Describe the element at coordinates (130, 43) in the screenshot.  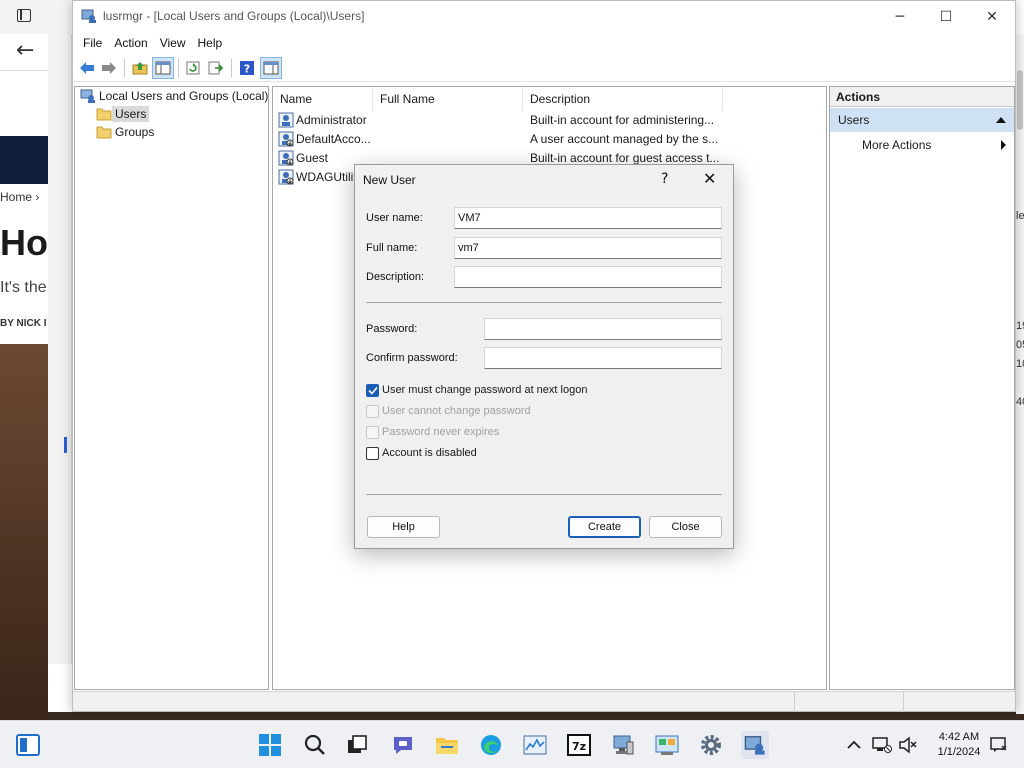
I see `menu-action: Action` at that location.